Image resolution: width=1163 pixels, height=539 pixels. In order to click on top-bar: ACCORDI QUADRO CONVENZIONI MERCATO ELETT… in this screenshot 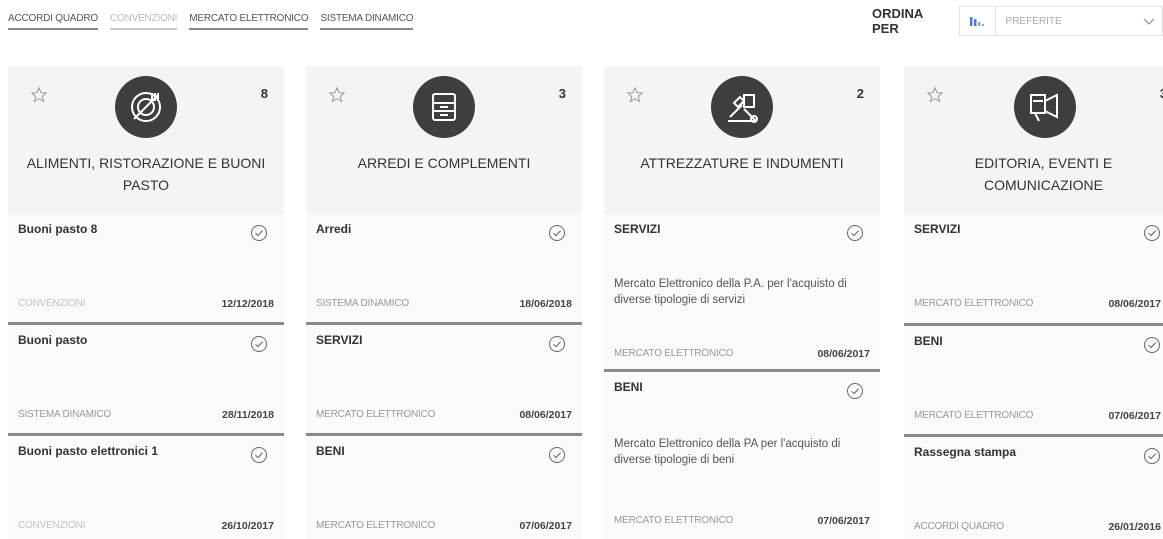, I will do `click(581, 22)`.